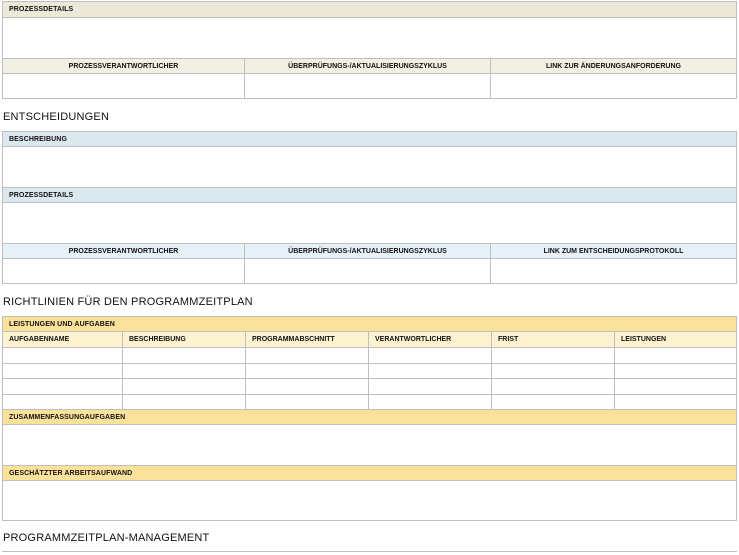 The image size is (739, 555). Describe the element at coordinates (106, 538) in the screenshot. I see `schedule-management-title: PROGRAMMZEITPLAN-MANAGEMENT` at that location.